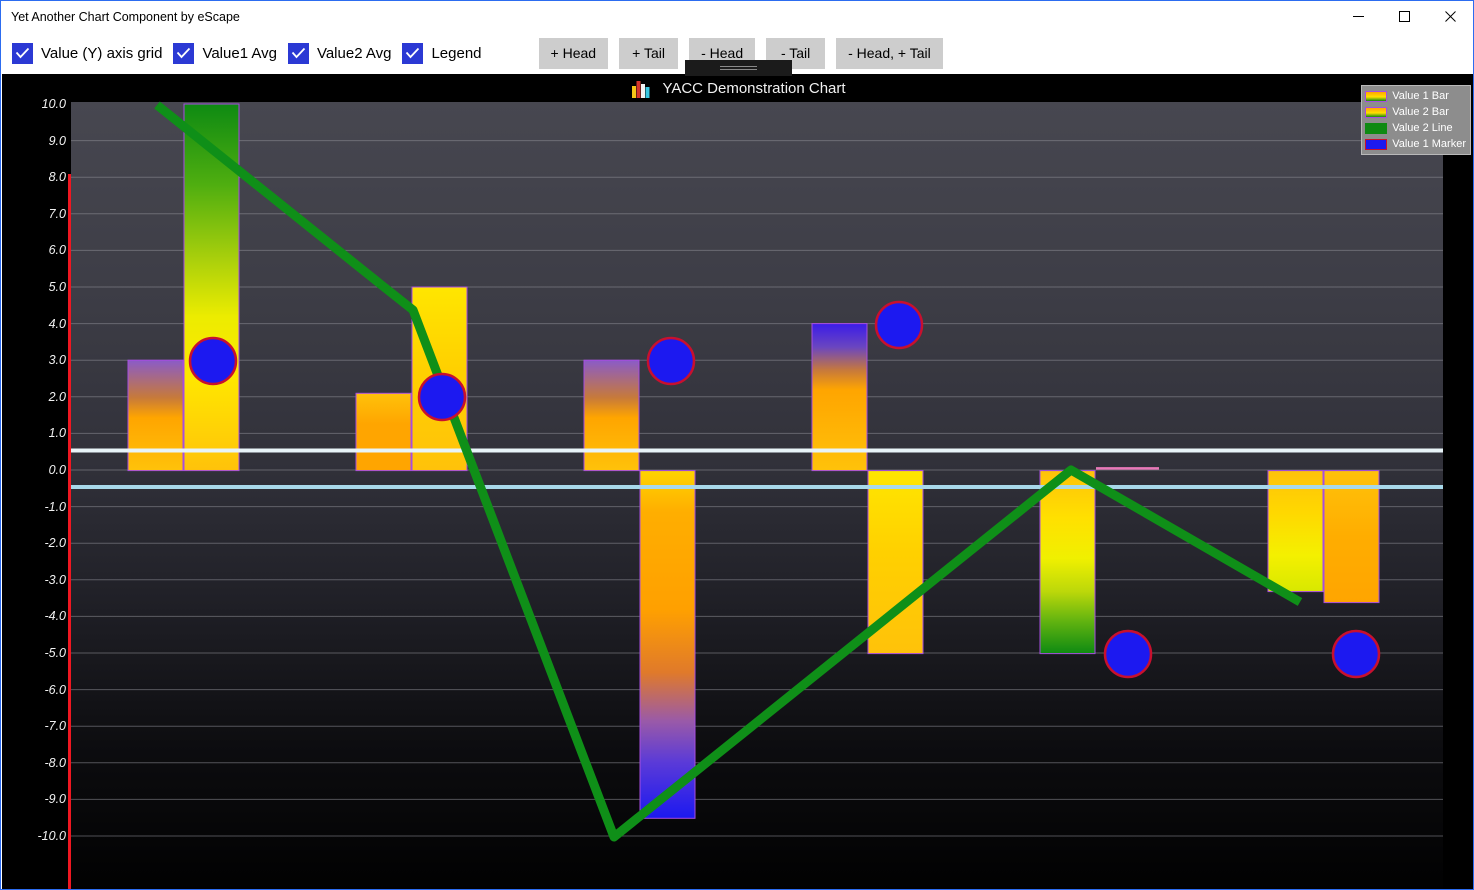 The image size is (1474, 890). I want to click on title-bar: Yet Another Chart Component by eScape, so click(737, 16).